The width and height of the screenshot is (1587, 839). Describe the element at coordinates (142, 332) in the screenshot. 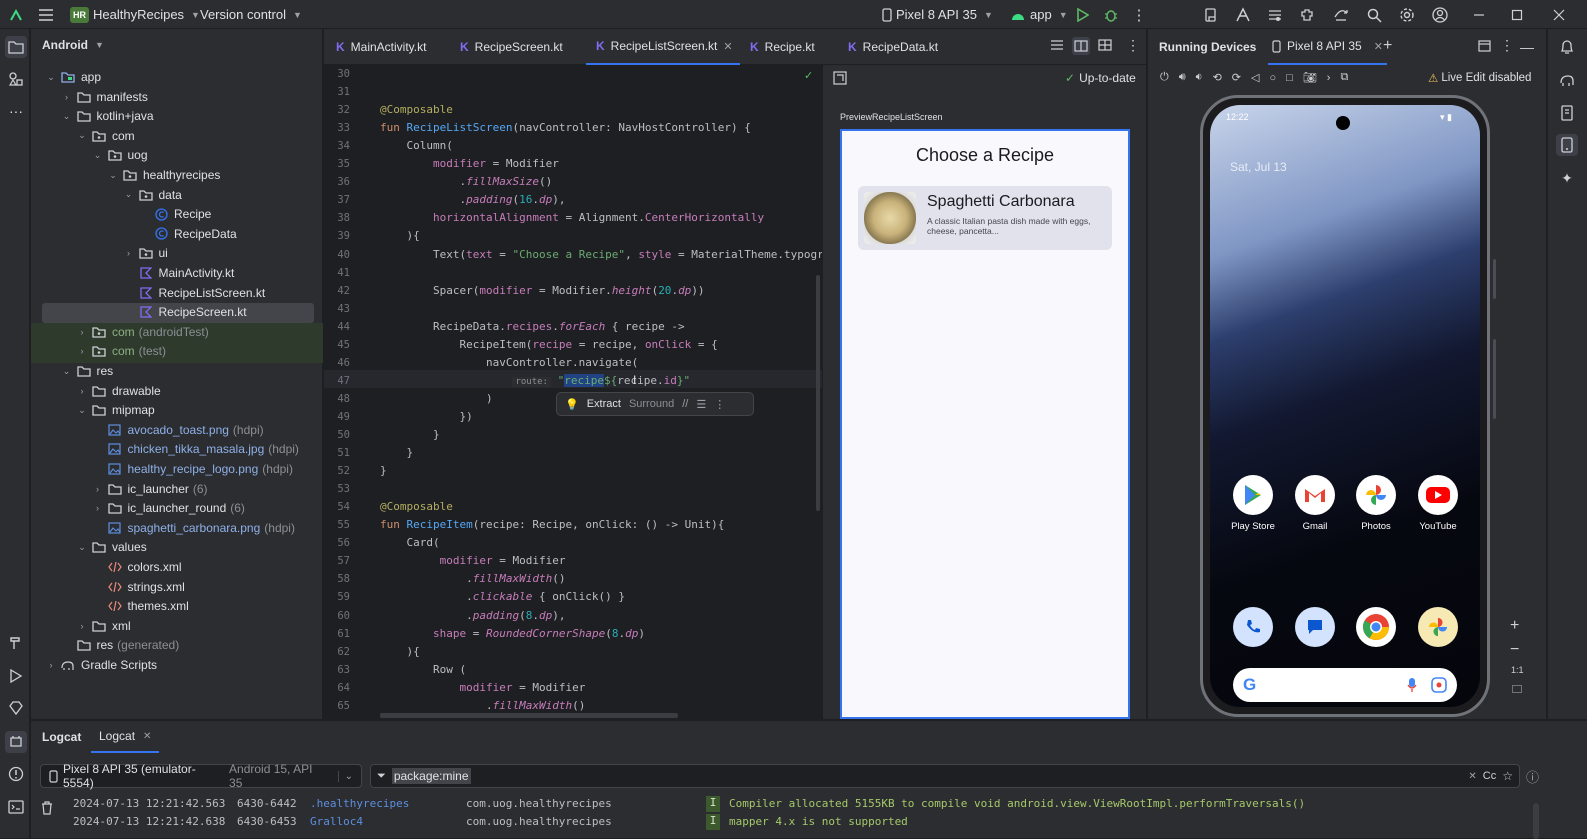

I see `tree-item: › com (androidTest)` at that location.